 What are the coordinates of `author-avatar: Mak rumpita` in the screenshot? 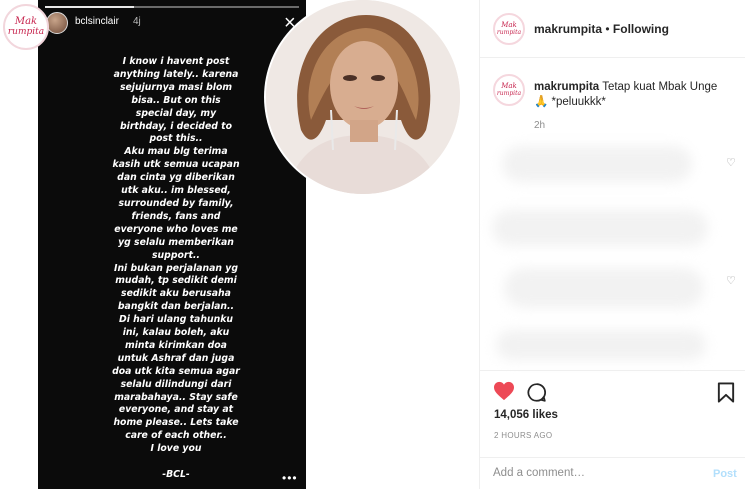 It's located at (509, 29).